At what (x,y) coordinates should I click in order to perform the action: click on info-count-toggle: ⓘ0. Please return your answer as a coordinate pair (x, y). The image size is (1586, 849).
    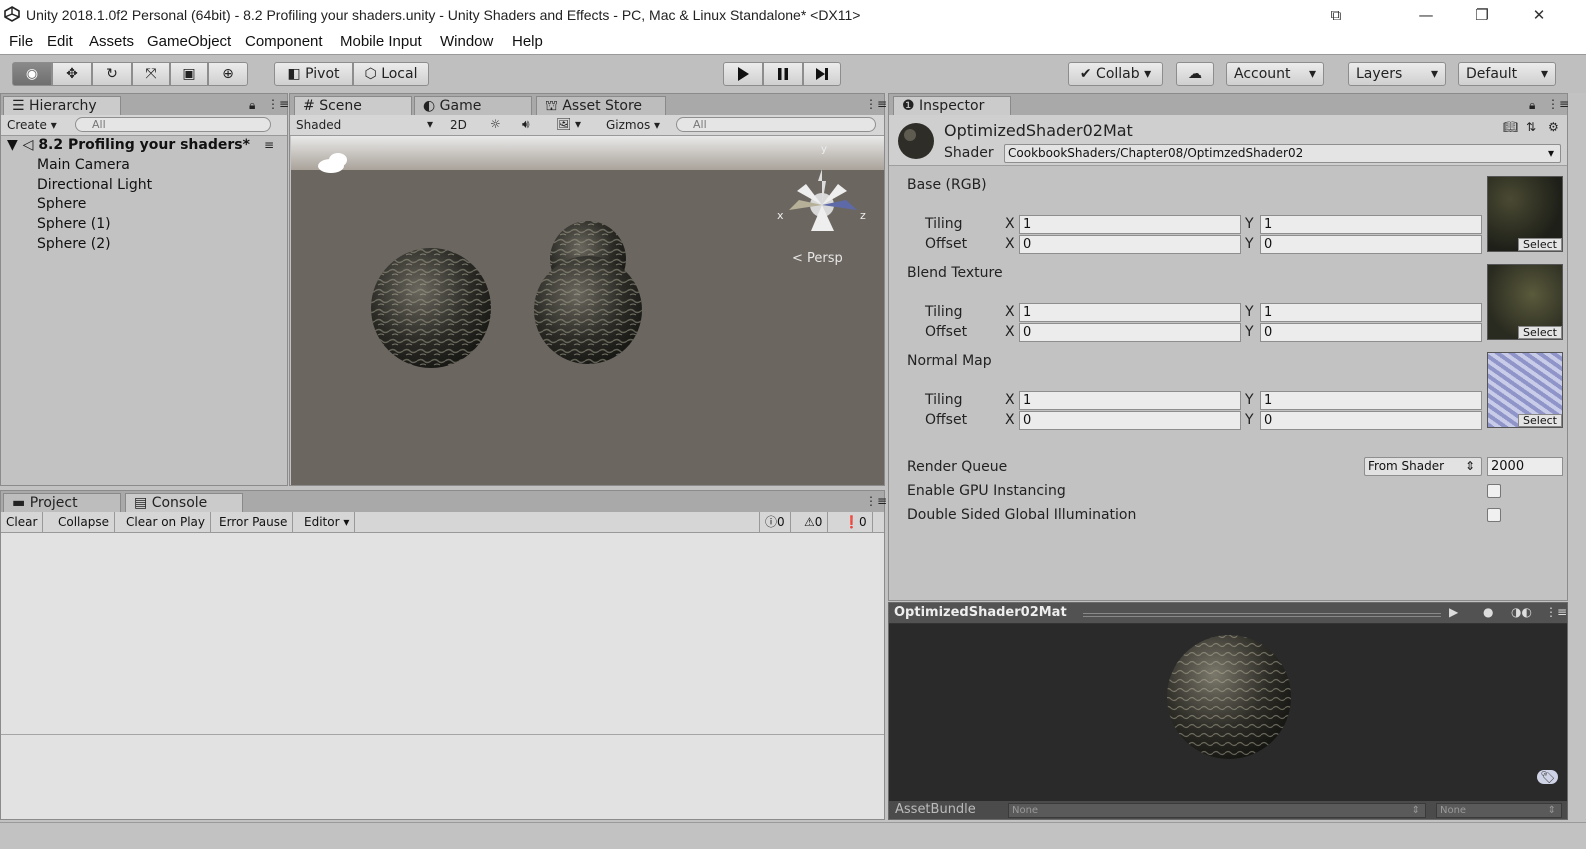
    Looking at the image, I should click on (775, 522).